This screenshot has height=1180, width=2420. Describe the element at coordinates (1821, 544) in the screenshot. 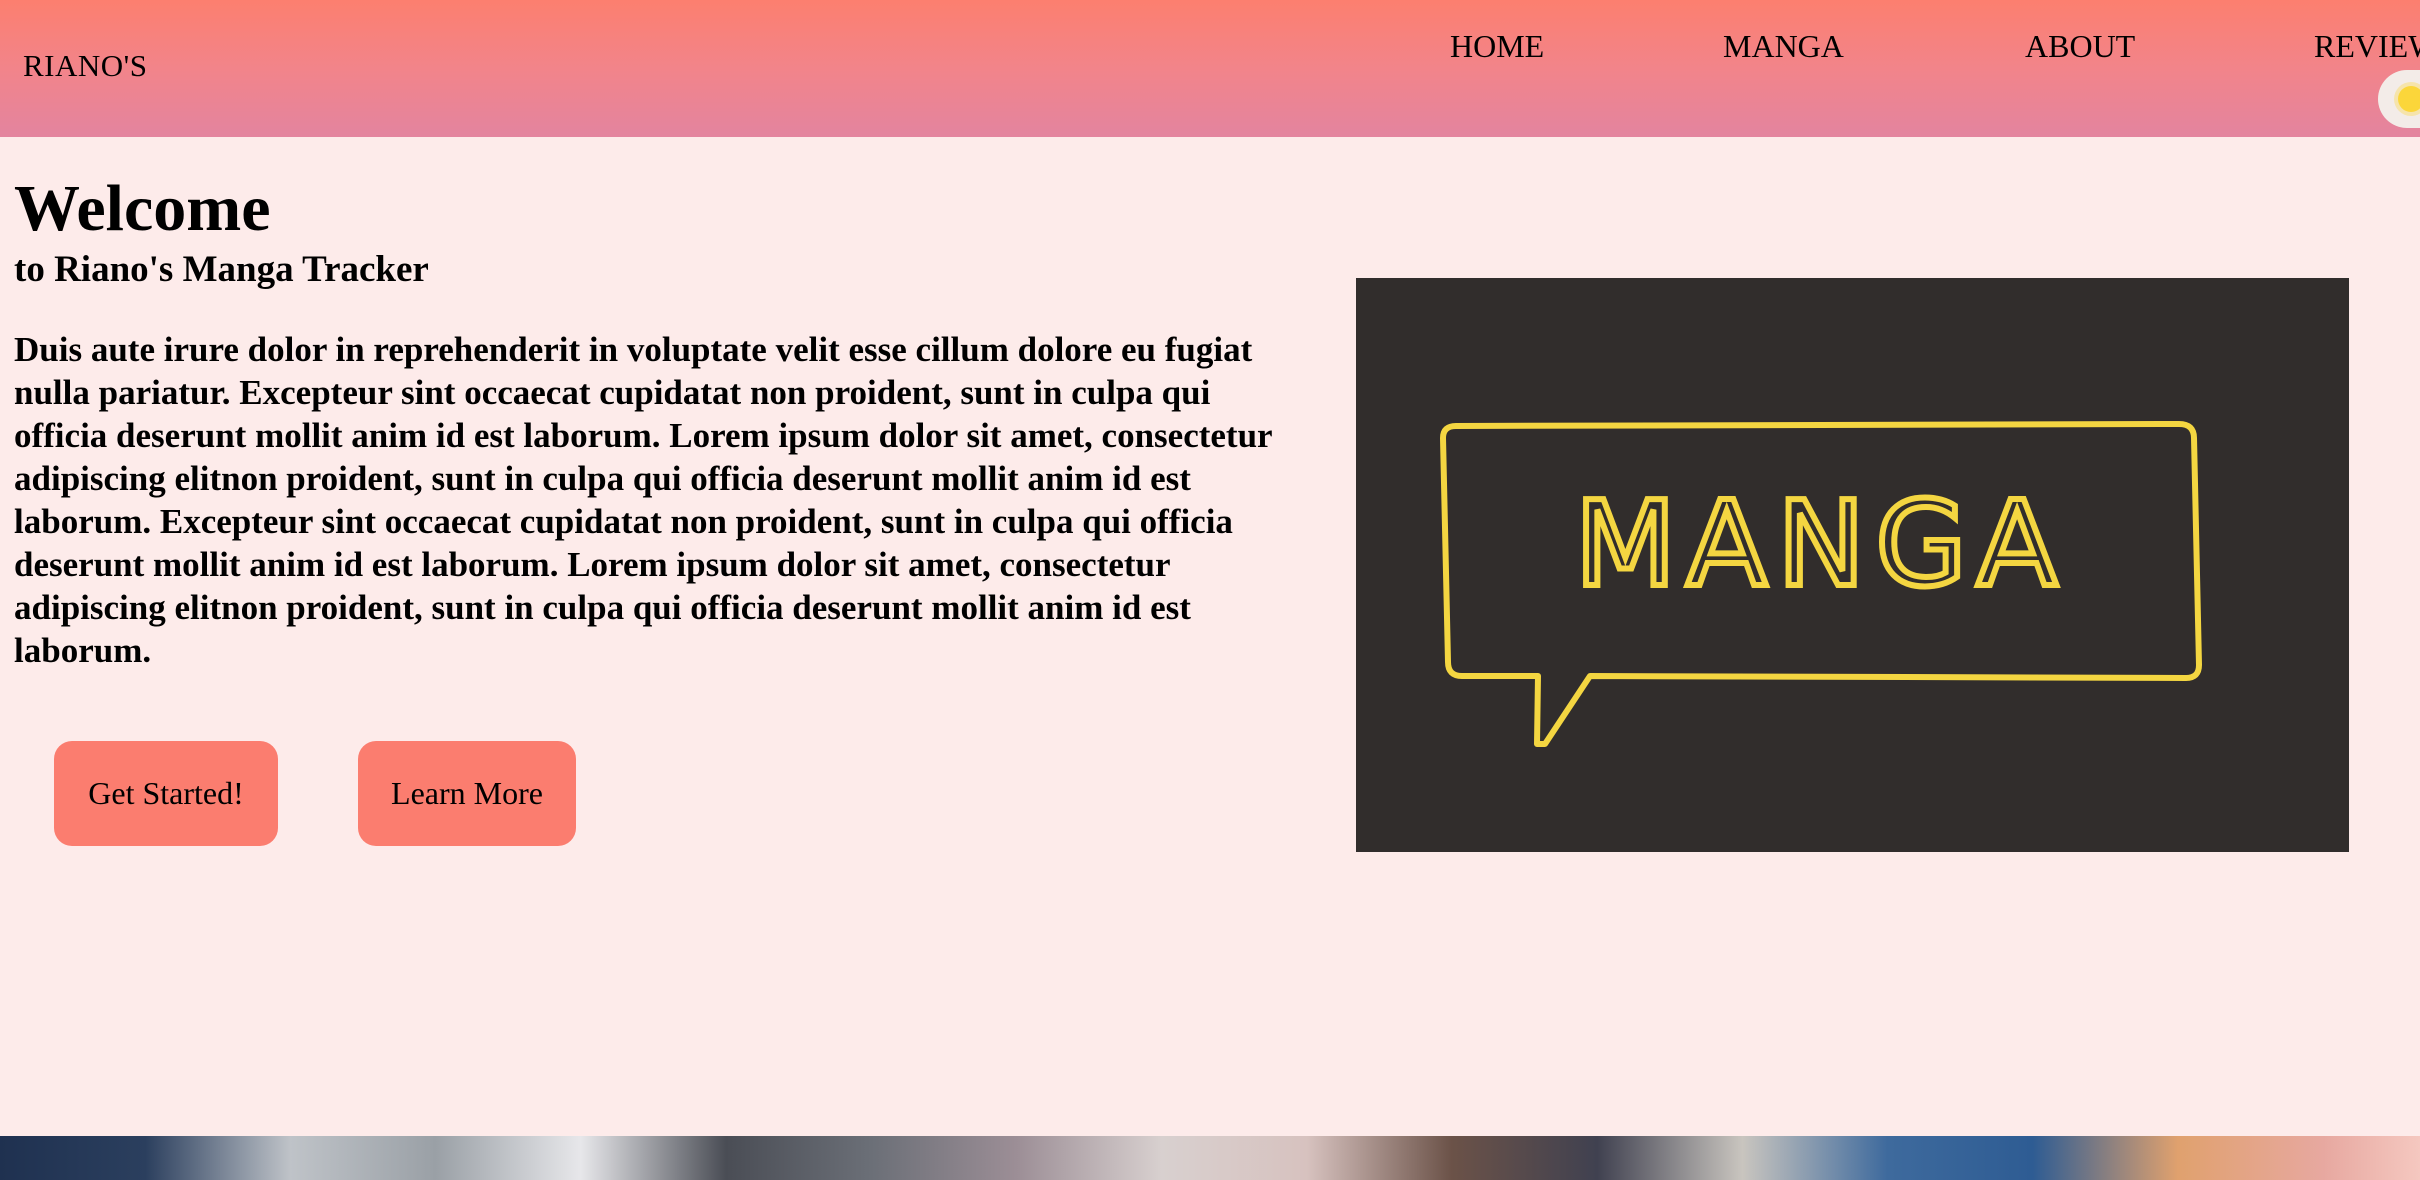

I see `neon-sign-text: MANGA` at that location.